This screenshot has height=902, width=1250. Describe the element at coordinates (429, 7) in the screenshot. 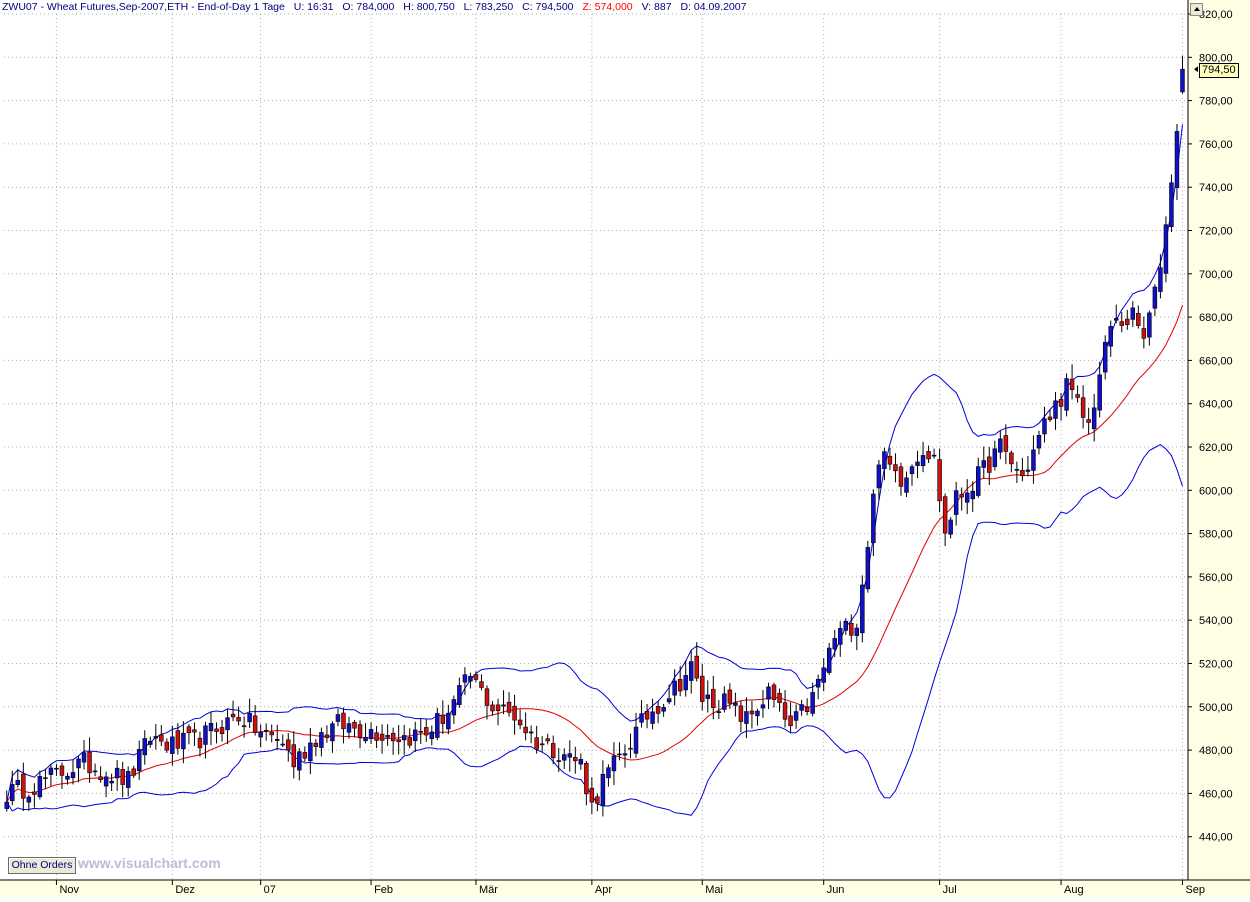

I see `high-label: H: 800,750` at that location.